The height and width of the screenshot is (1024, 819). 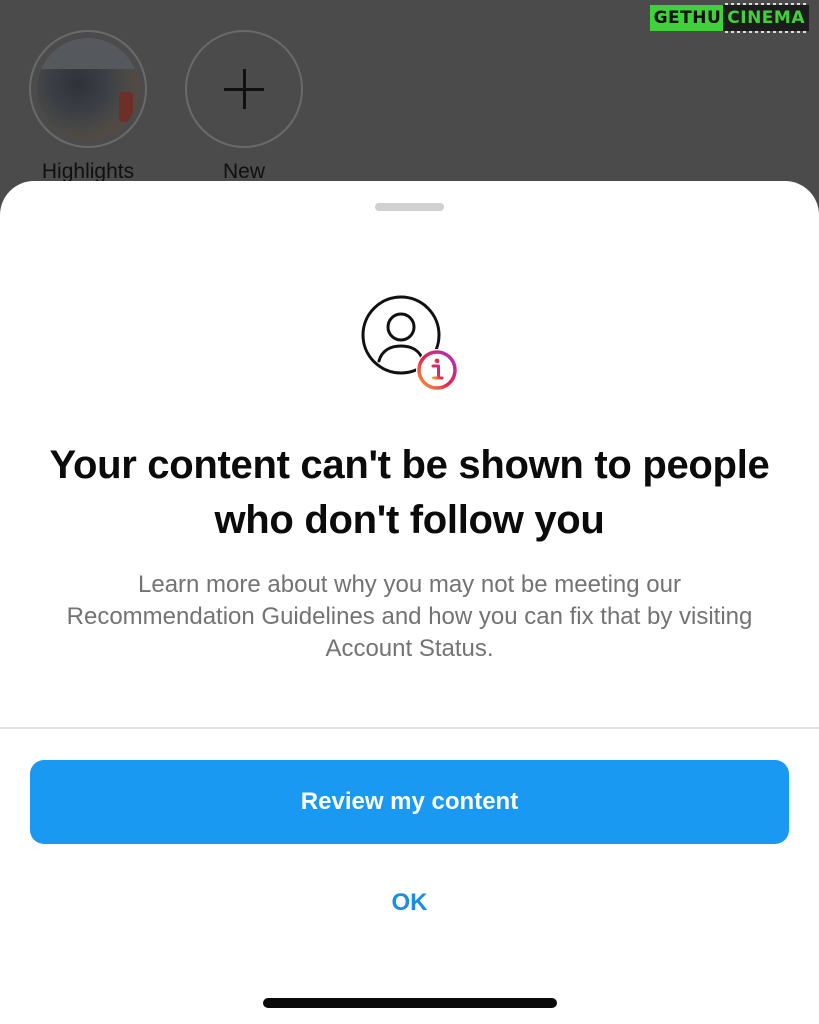 I want to click on highlight-item-new: New, so click(x=244, y=107).